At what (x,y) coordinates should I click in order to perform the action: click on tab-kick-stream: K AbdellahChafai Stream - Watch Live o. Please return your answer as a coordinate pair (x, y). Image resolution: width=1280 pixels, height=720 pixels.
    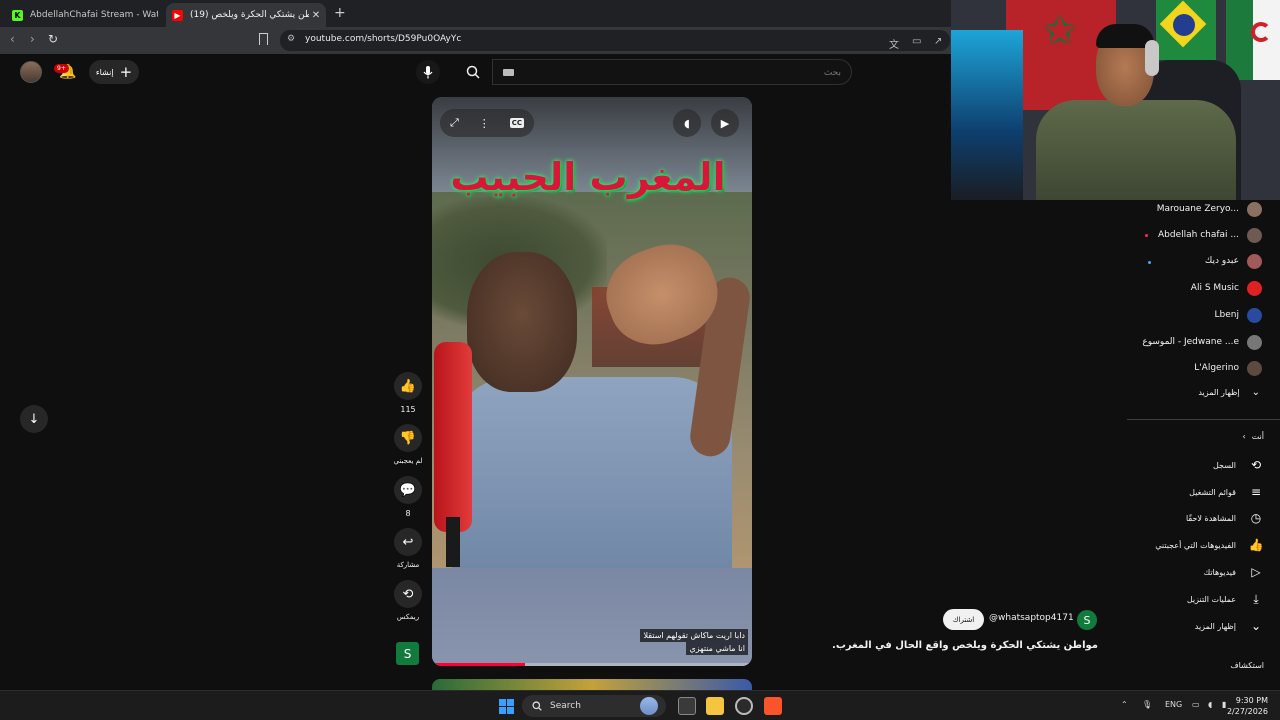
    Looking at the image, I should click on (82, 15).